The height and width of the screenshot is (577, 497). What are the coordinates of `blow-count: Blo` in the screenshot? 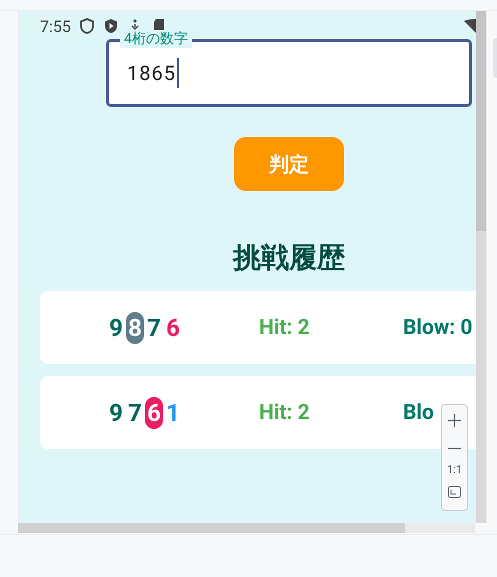 It's located at (418, 412).